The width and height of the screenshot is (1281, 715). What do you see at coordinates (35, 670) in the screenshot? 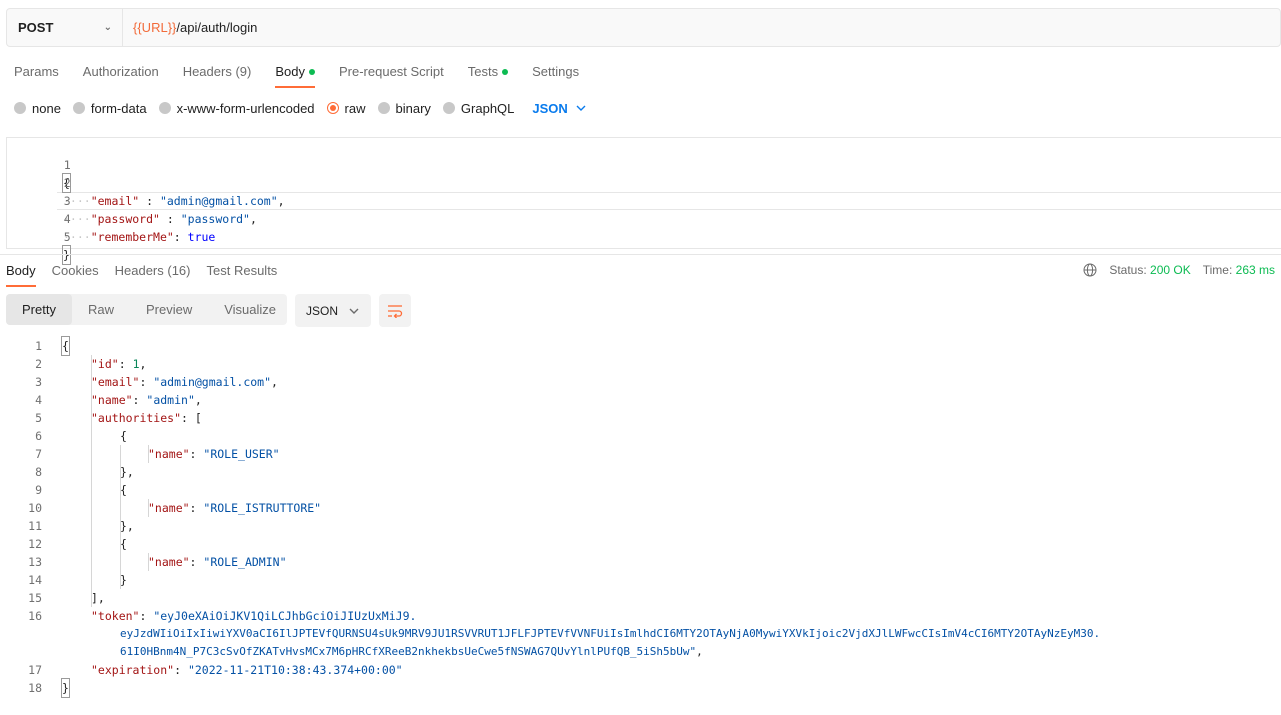
I see `line-number: 17` at bounding box center [35, 670].